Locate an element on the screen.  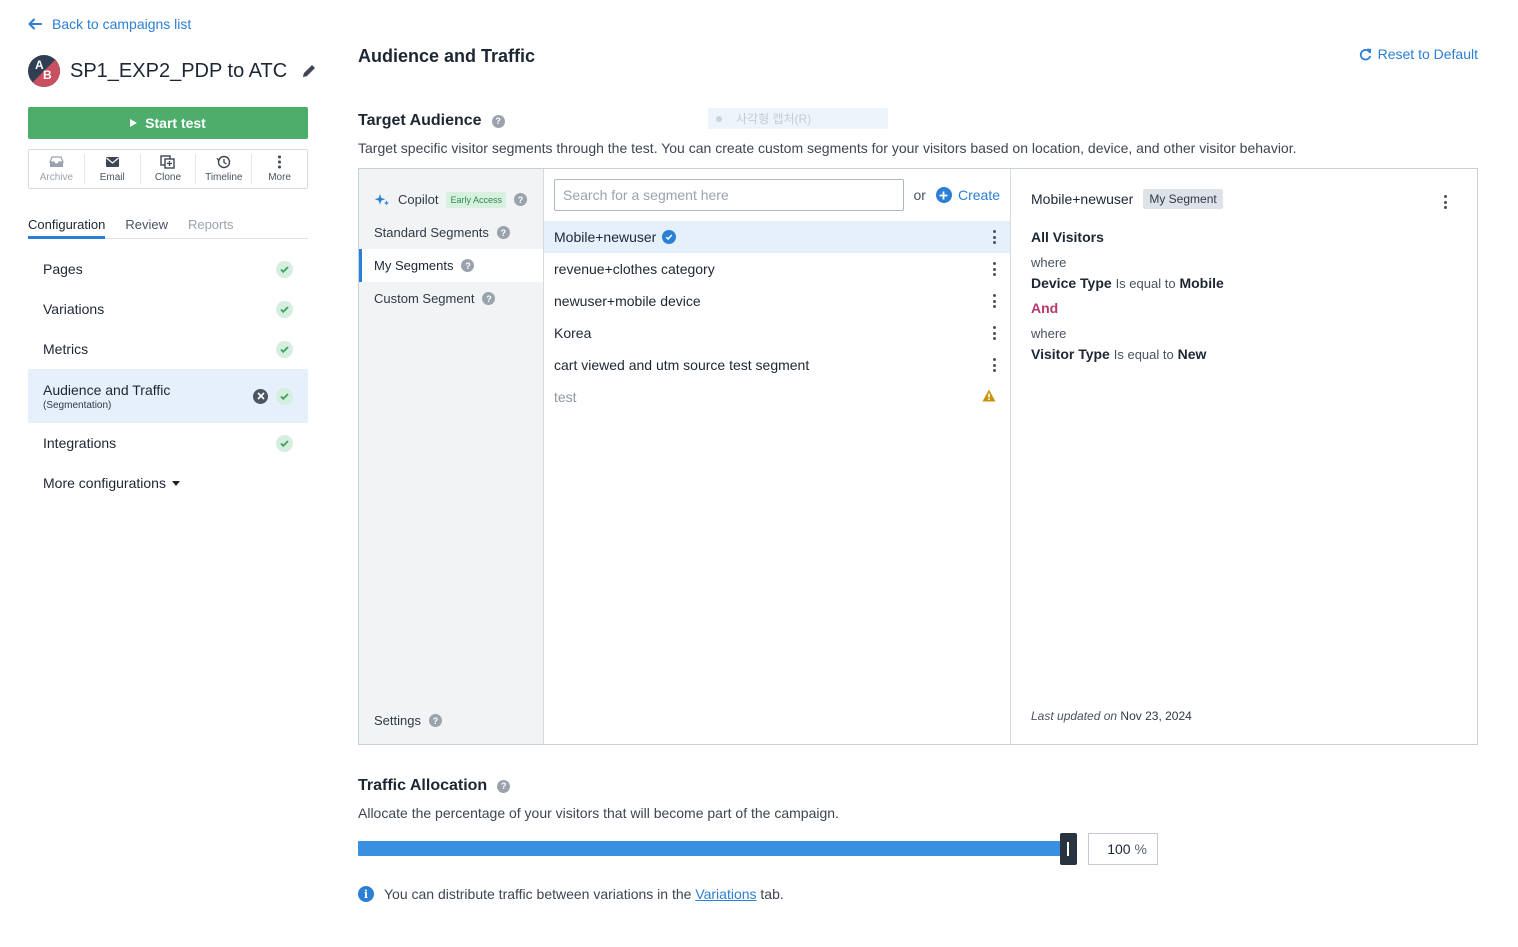
segment-nav-settings: Settings ? is located at coordinates (408, 720).